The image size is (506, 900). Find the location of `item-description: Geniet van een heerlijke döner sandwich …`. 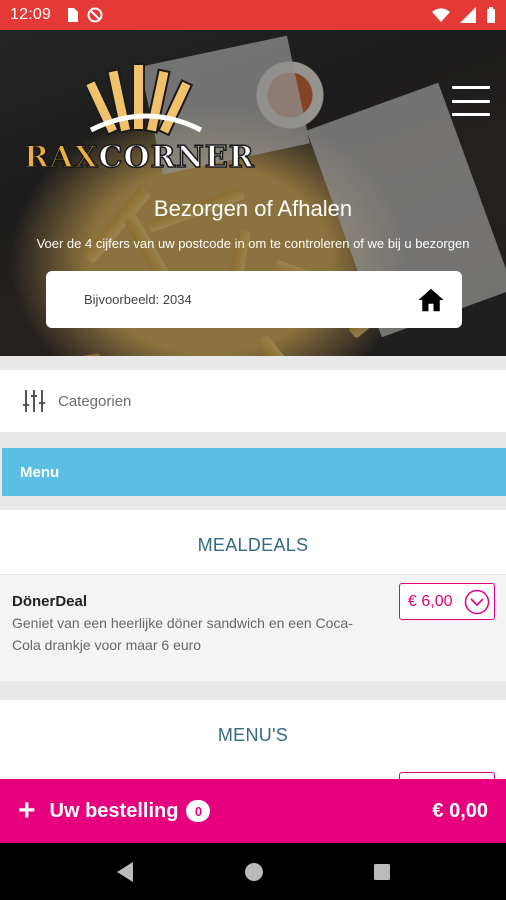

item-description: Geniet van een heerlijke döner sandwich … is located at coordinates (182, 634).